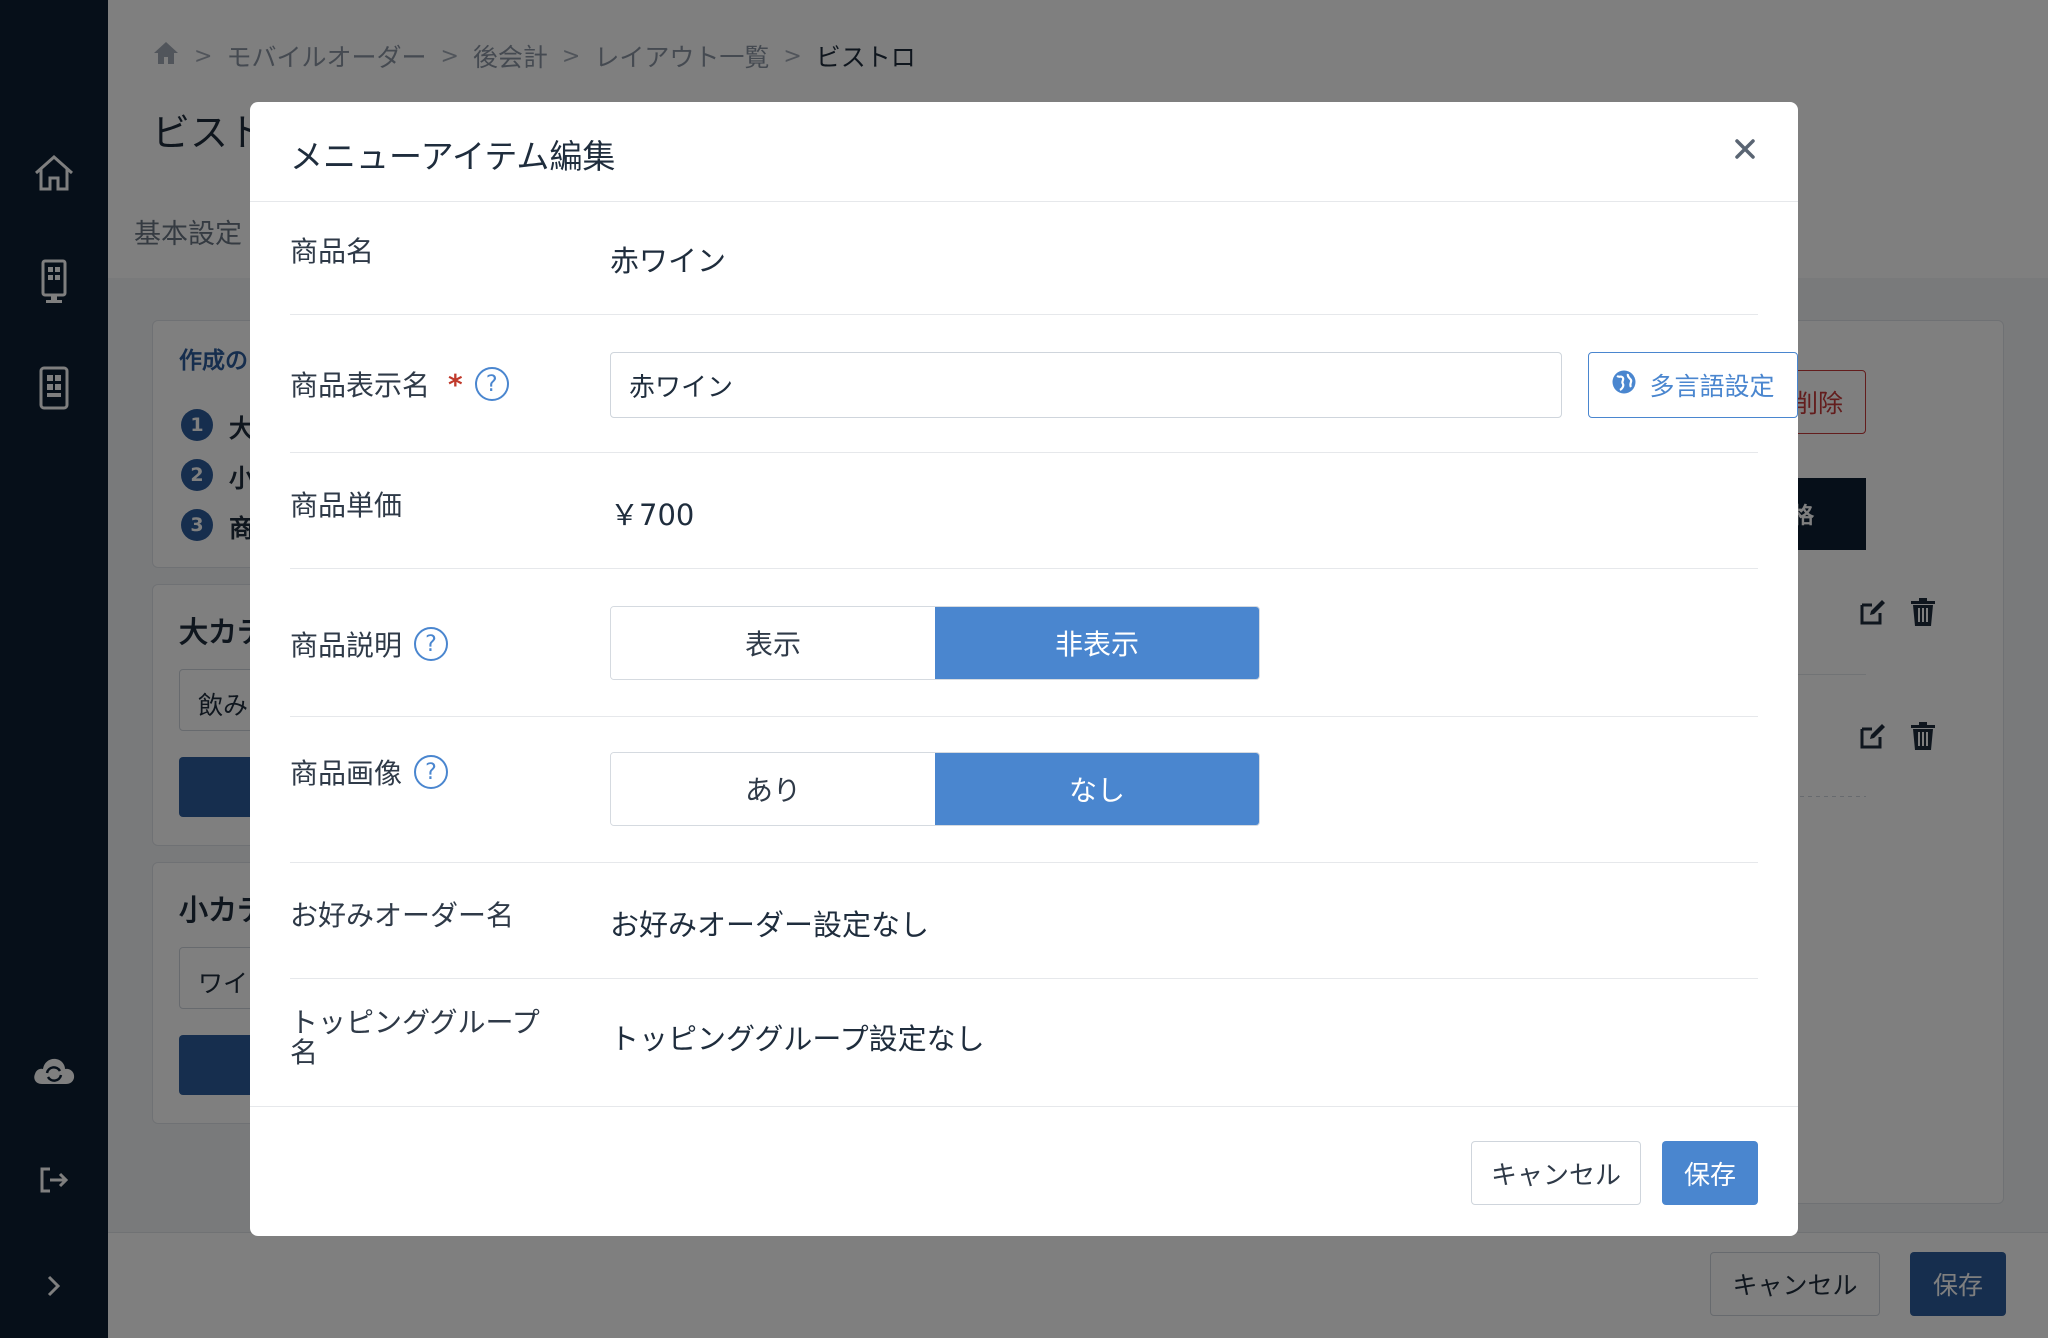 Image resolution: width=2048 pixels, height=1338 pixels. I want to click on description-row: 商品説明 ? 表示 非表示, so click(1024, 643).